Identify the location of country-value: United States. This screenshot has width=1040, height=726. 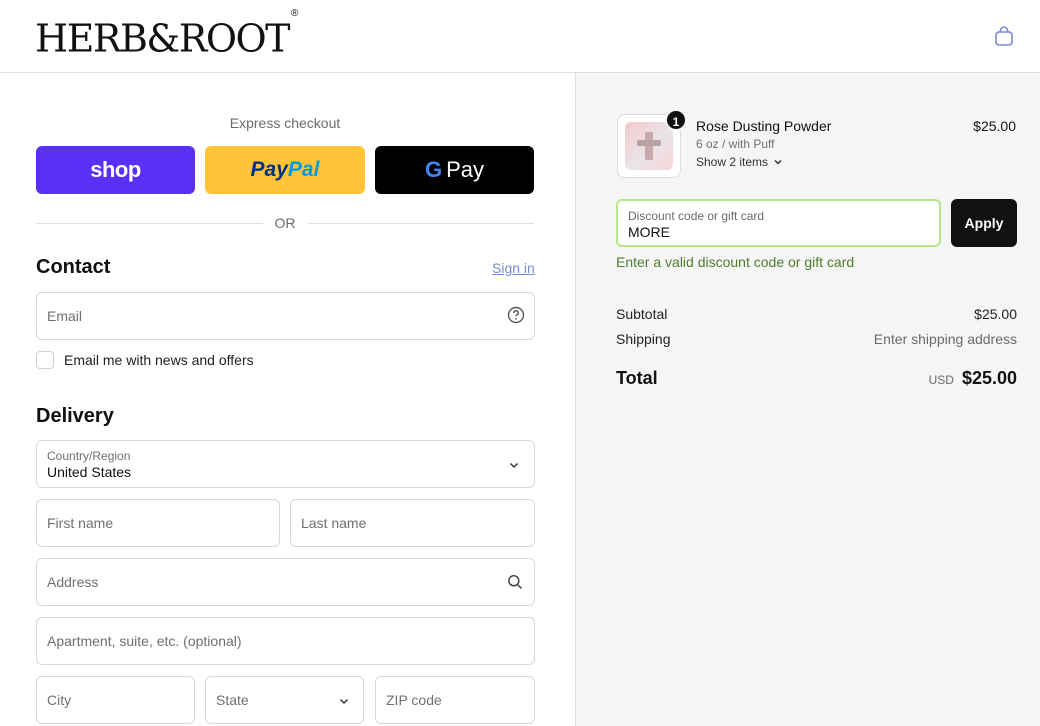
(89, 472).